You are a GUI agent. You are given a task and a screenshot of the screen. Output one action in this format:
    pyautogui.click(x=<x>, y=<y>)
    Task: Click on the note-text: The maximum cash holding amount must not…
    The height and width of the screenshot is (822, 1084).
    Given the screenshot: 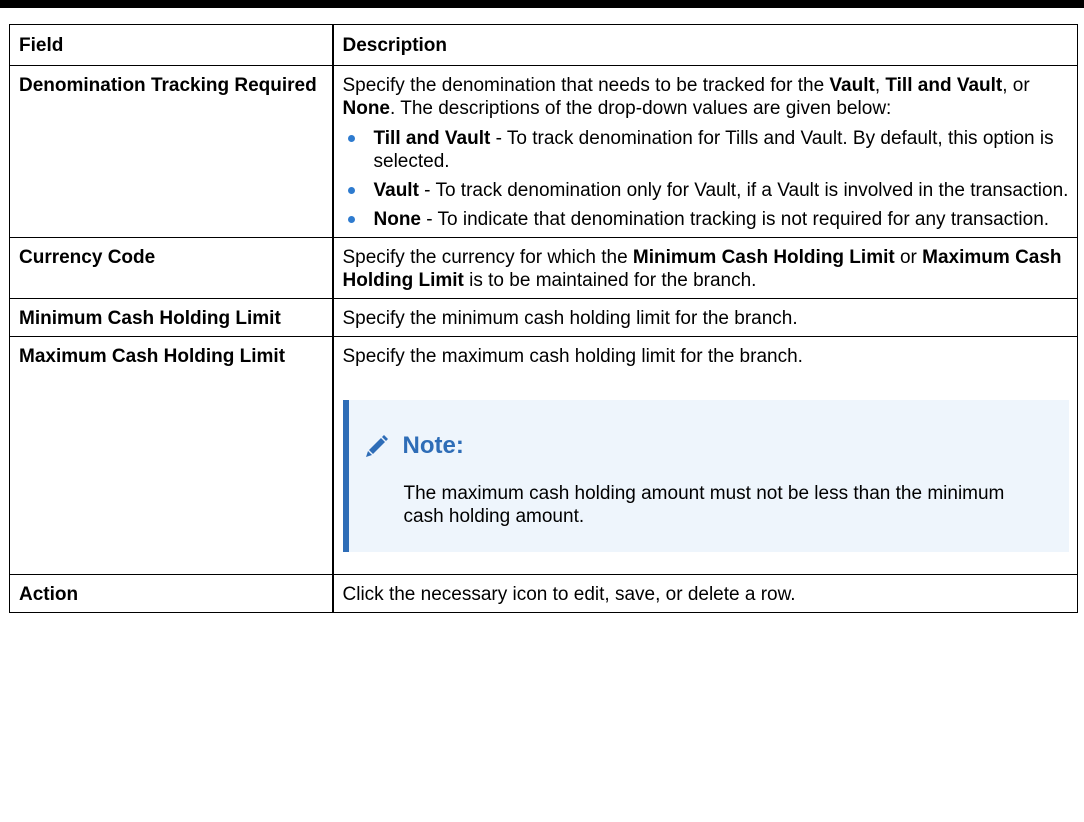 What is the action you would take?
    pyautogui.click(x=704, y=505)
    